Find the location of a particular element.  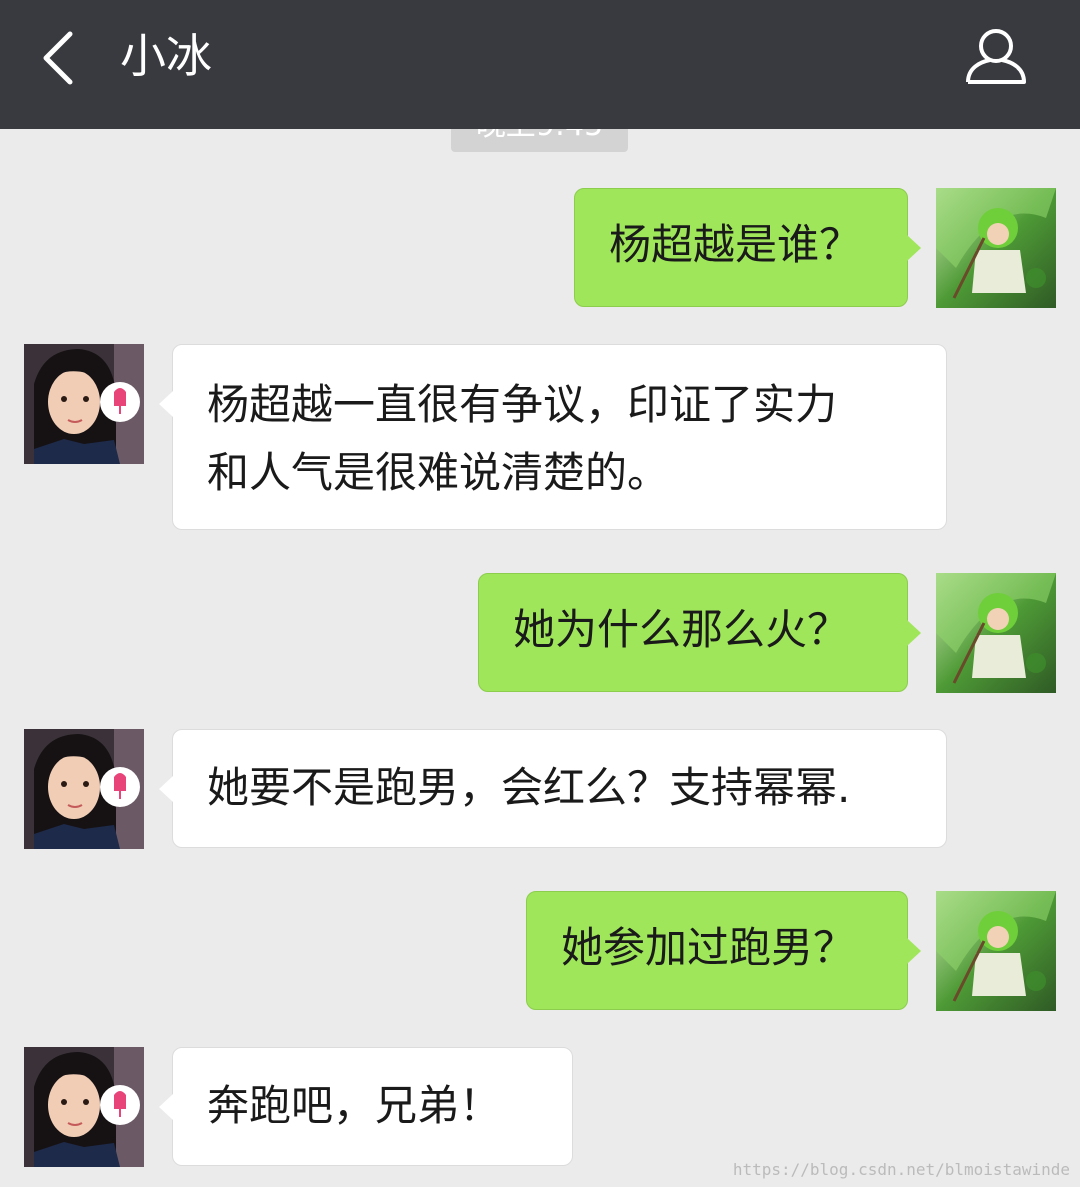

message-text: 她为什么那么火？ is located at coordinates (681, 629).